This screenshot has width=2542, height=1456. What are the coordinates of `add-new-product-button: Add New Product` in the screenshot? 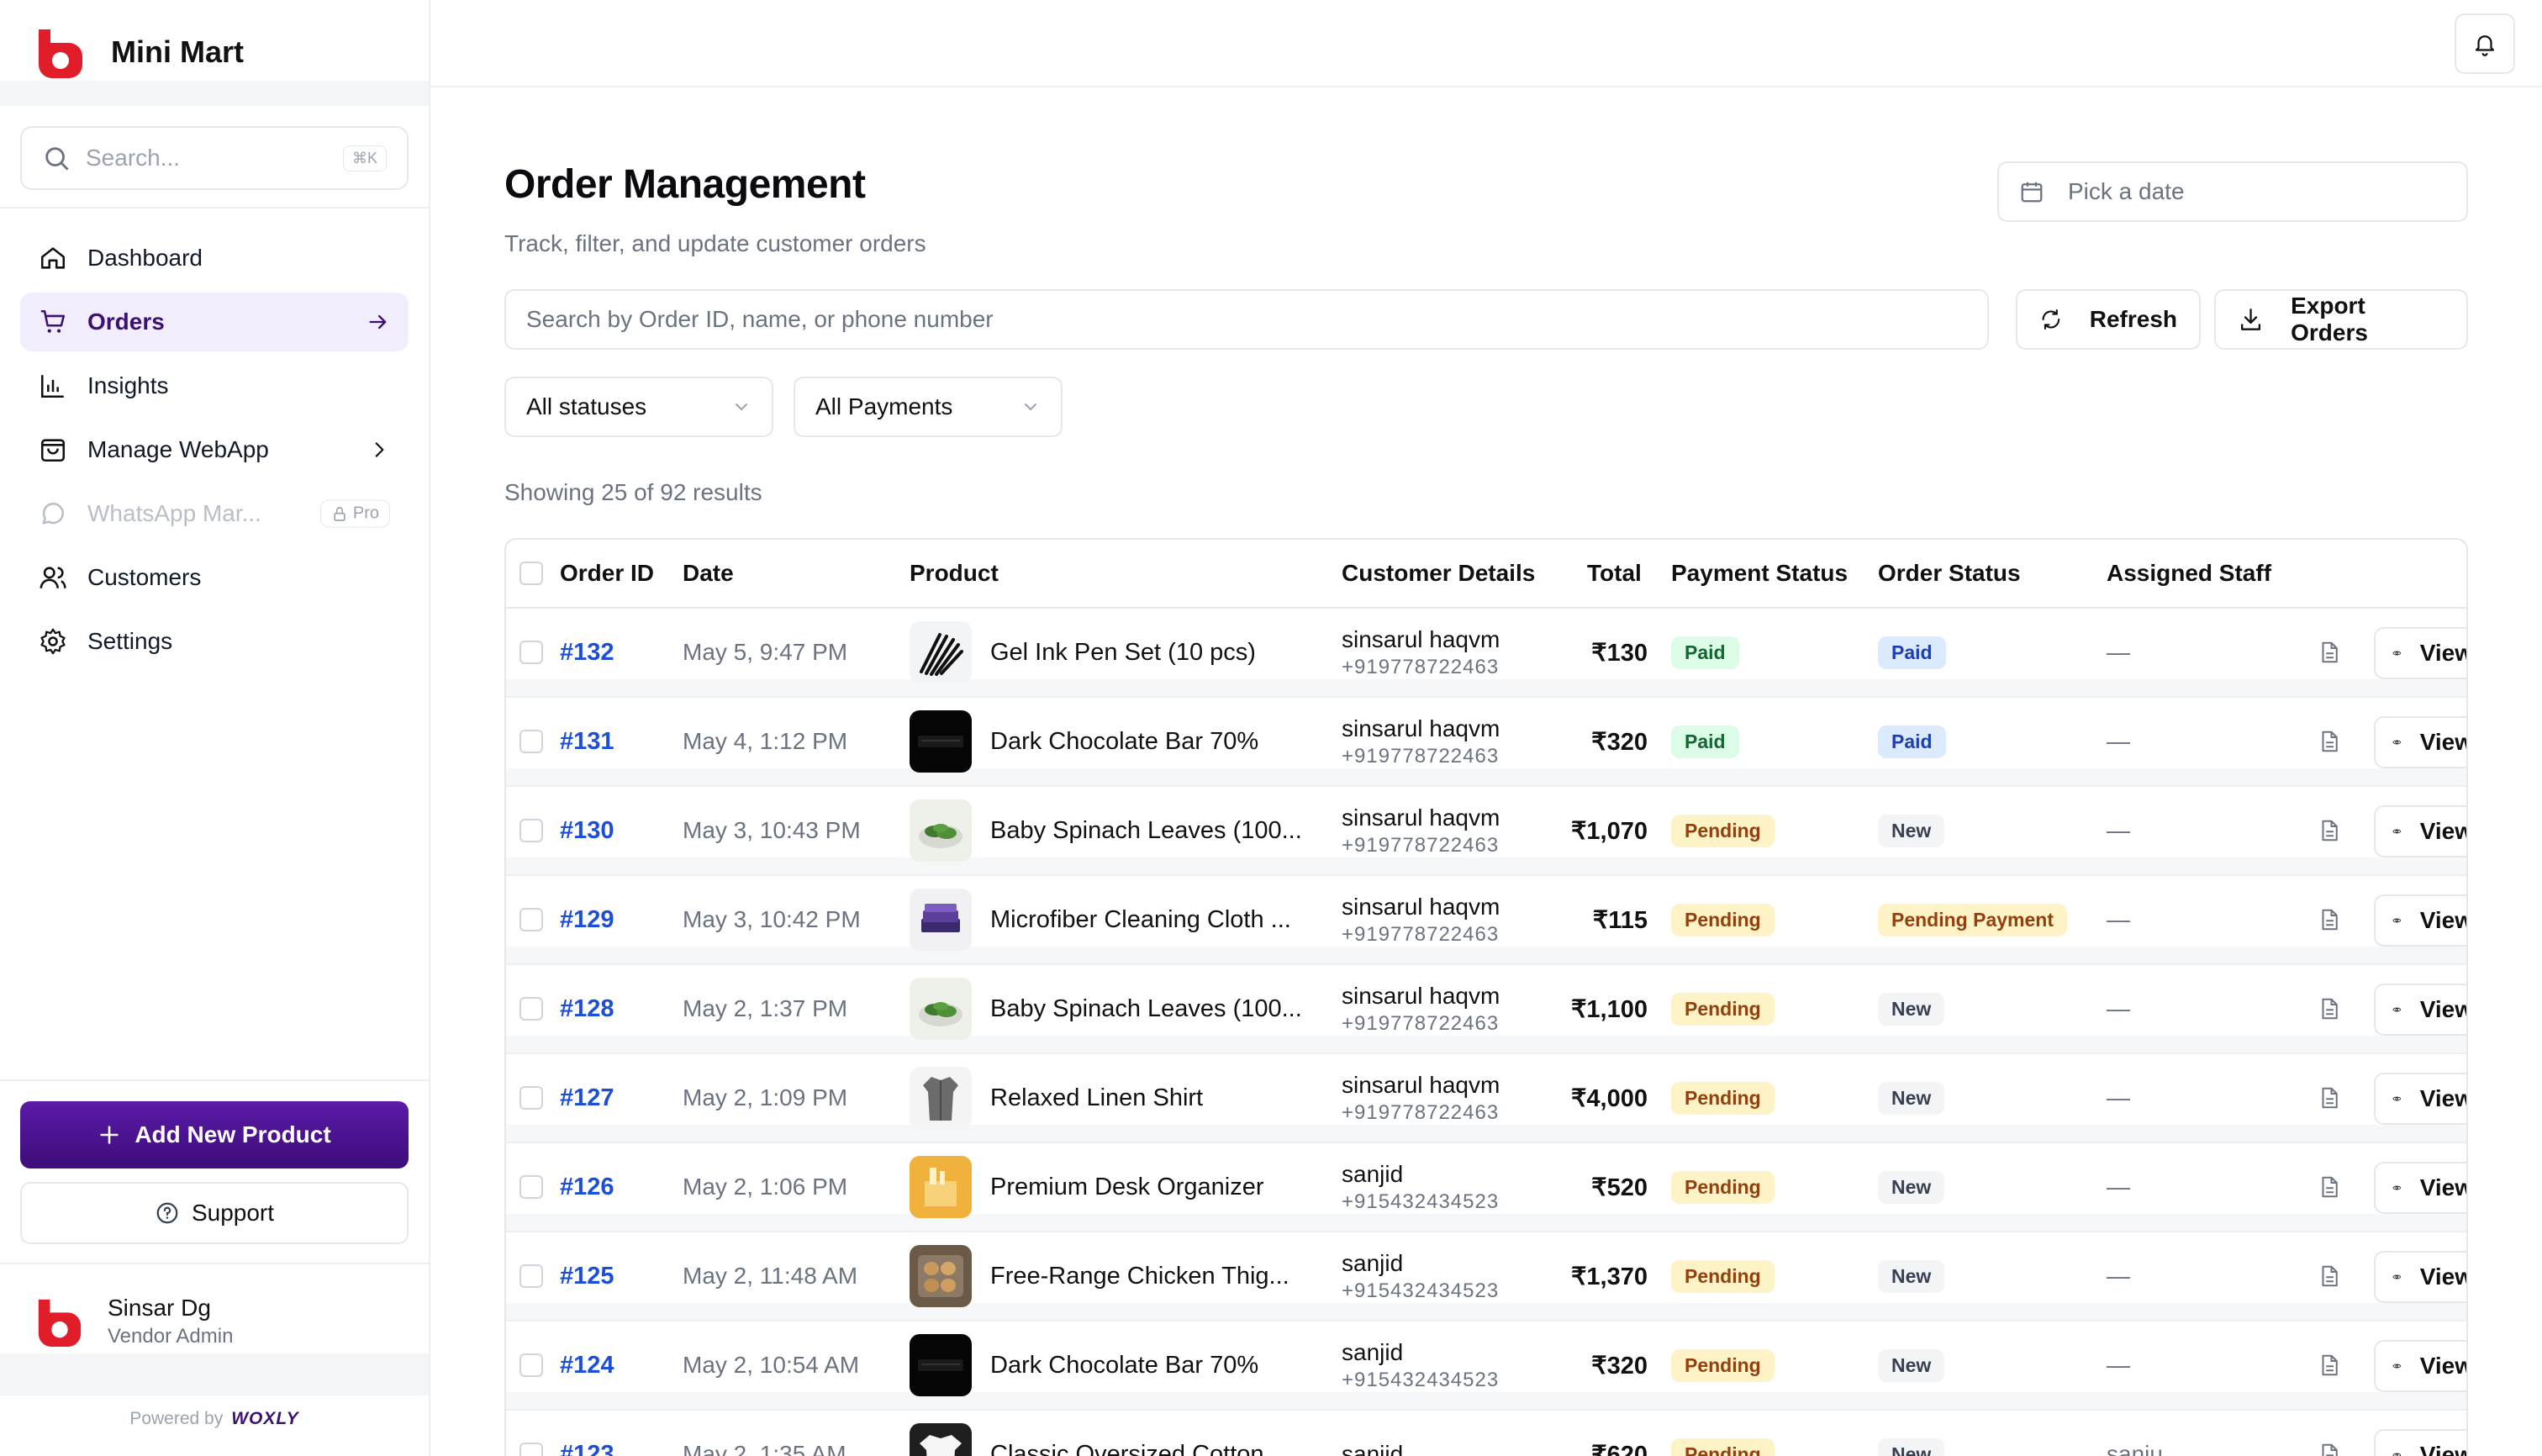 It's located at (214, 1134).